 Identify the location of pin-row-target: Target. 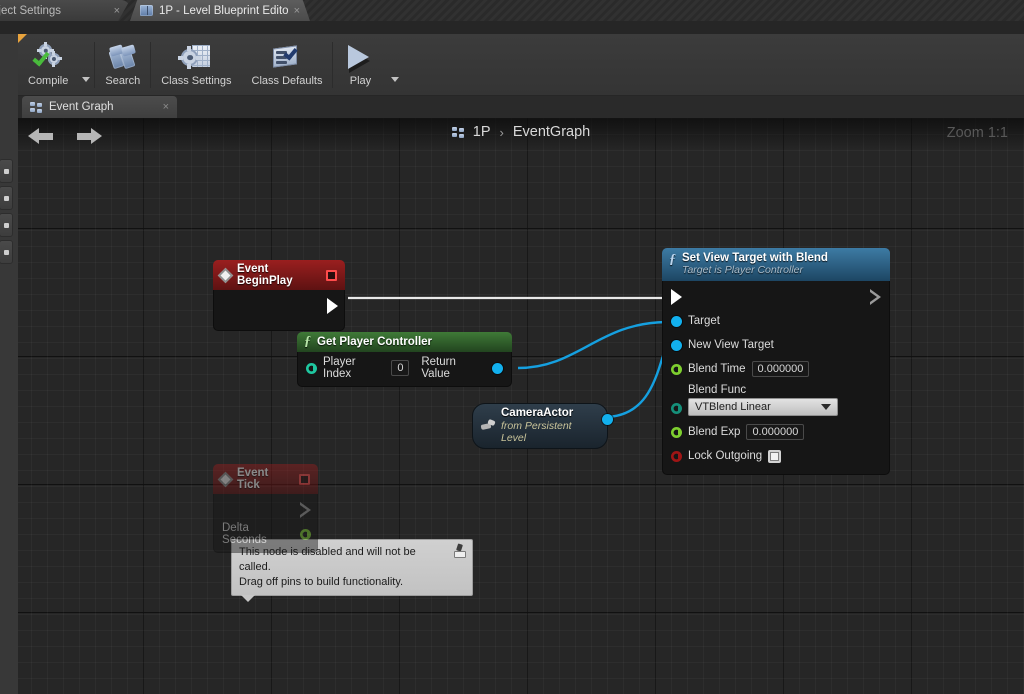
(776, 321).